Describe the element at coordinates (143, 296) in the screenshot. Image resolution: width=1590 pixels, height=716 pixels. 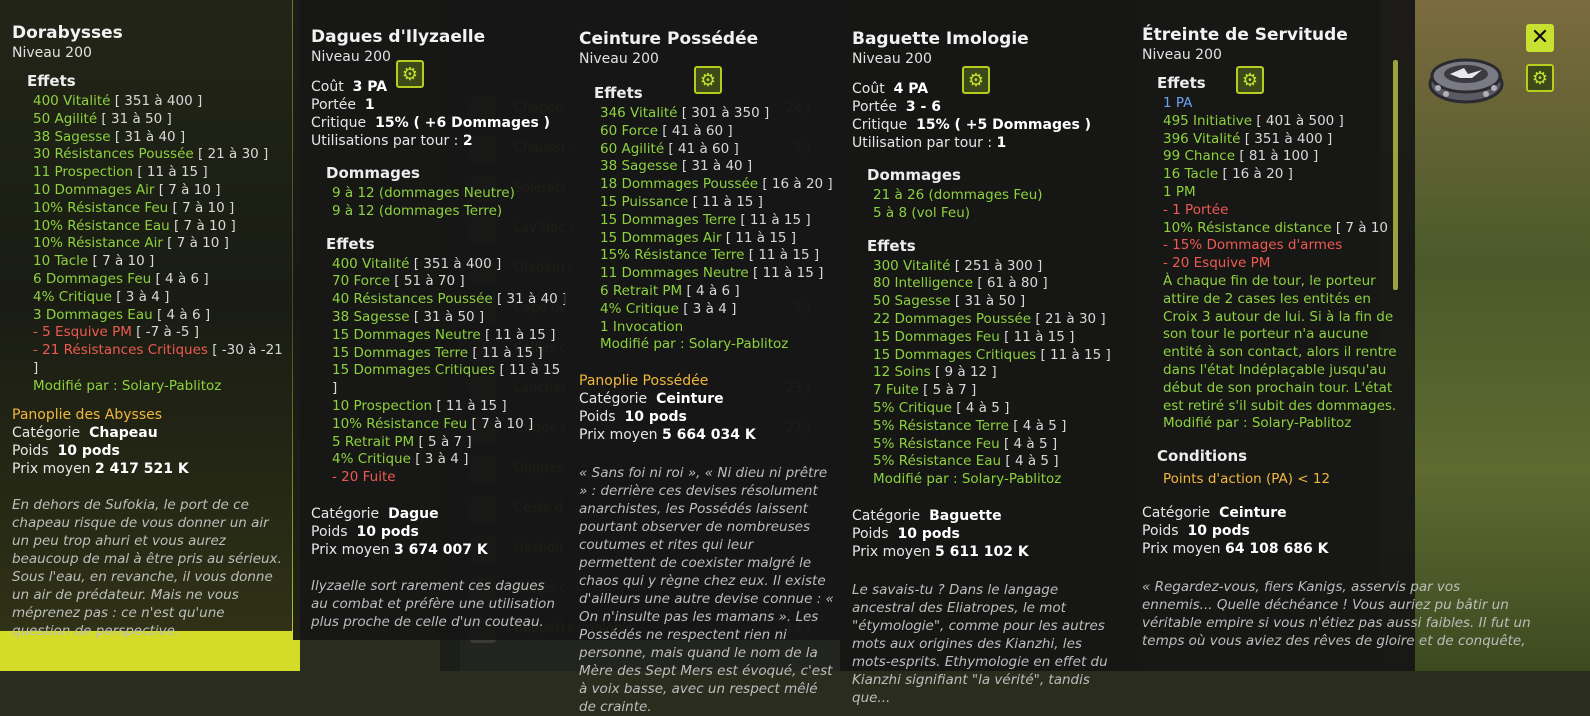
I see `effect-range: [ 3 à 4 ]` at that location.